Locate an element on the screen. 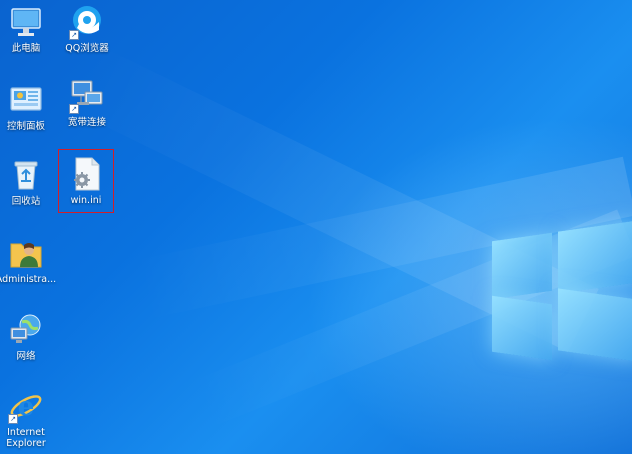  internet-explorer-icon: e ↗ is located at coordinates (26, 406).